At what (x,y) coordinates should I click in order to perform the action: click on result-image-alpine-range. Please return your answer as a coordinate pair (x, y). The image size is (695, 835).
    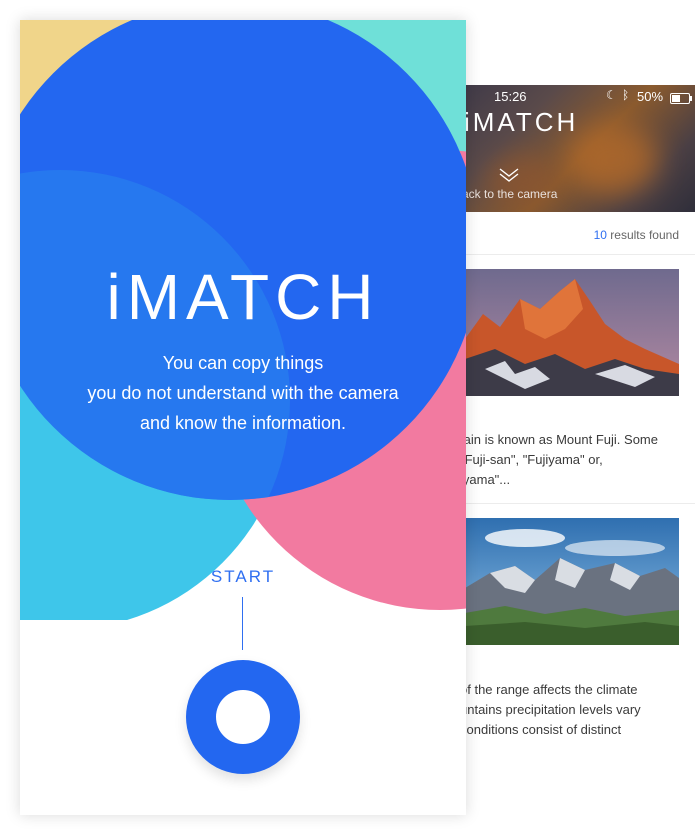
    Looking at the image, I should click on (572, 581).